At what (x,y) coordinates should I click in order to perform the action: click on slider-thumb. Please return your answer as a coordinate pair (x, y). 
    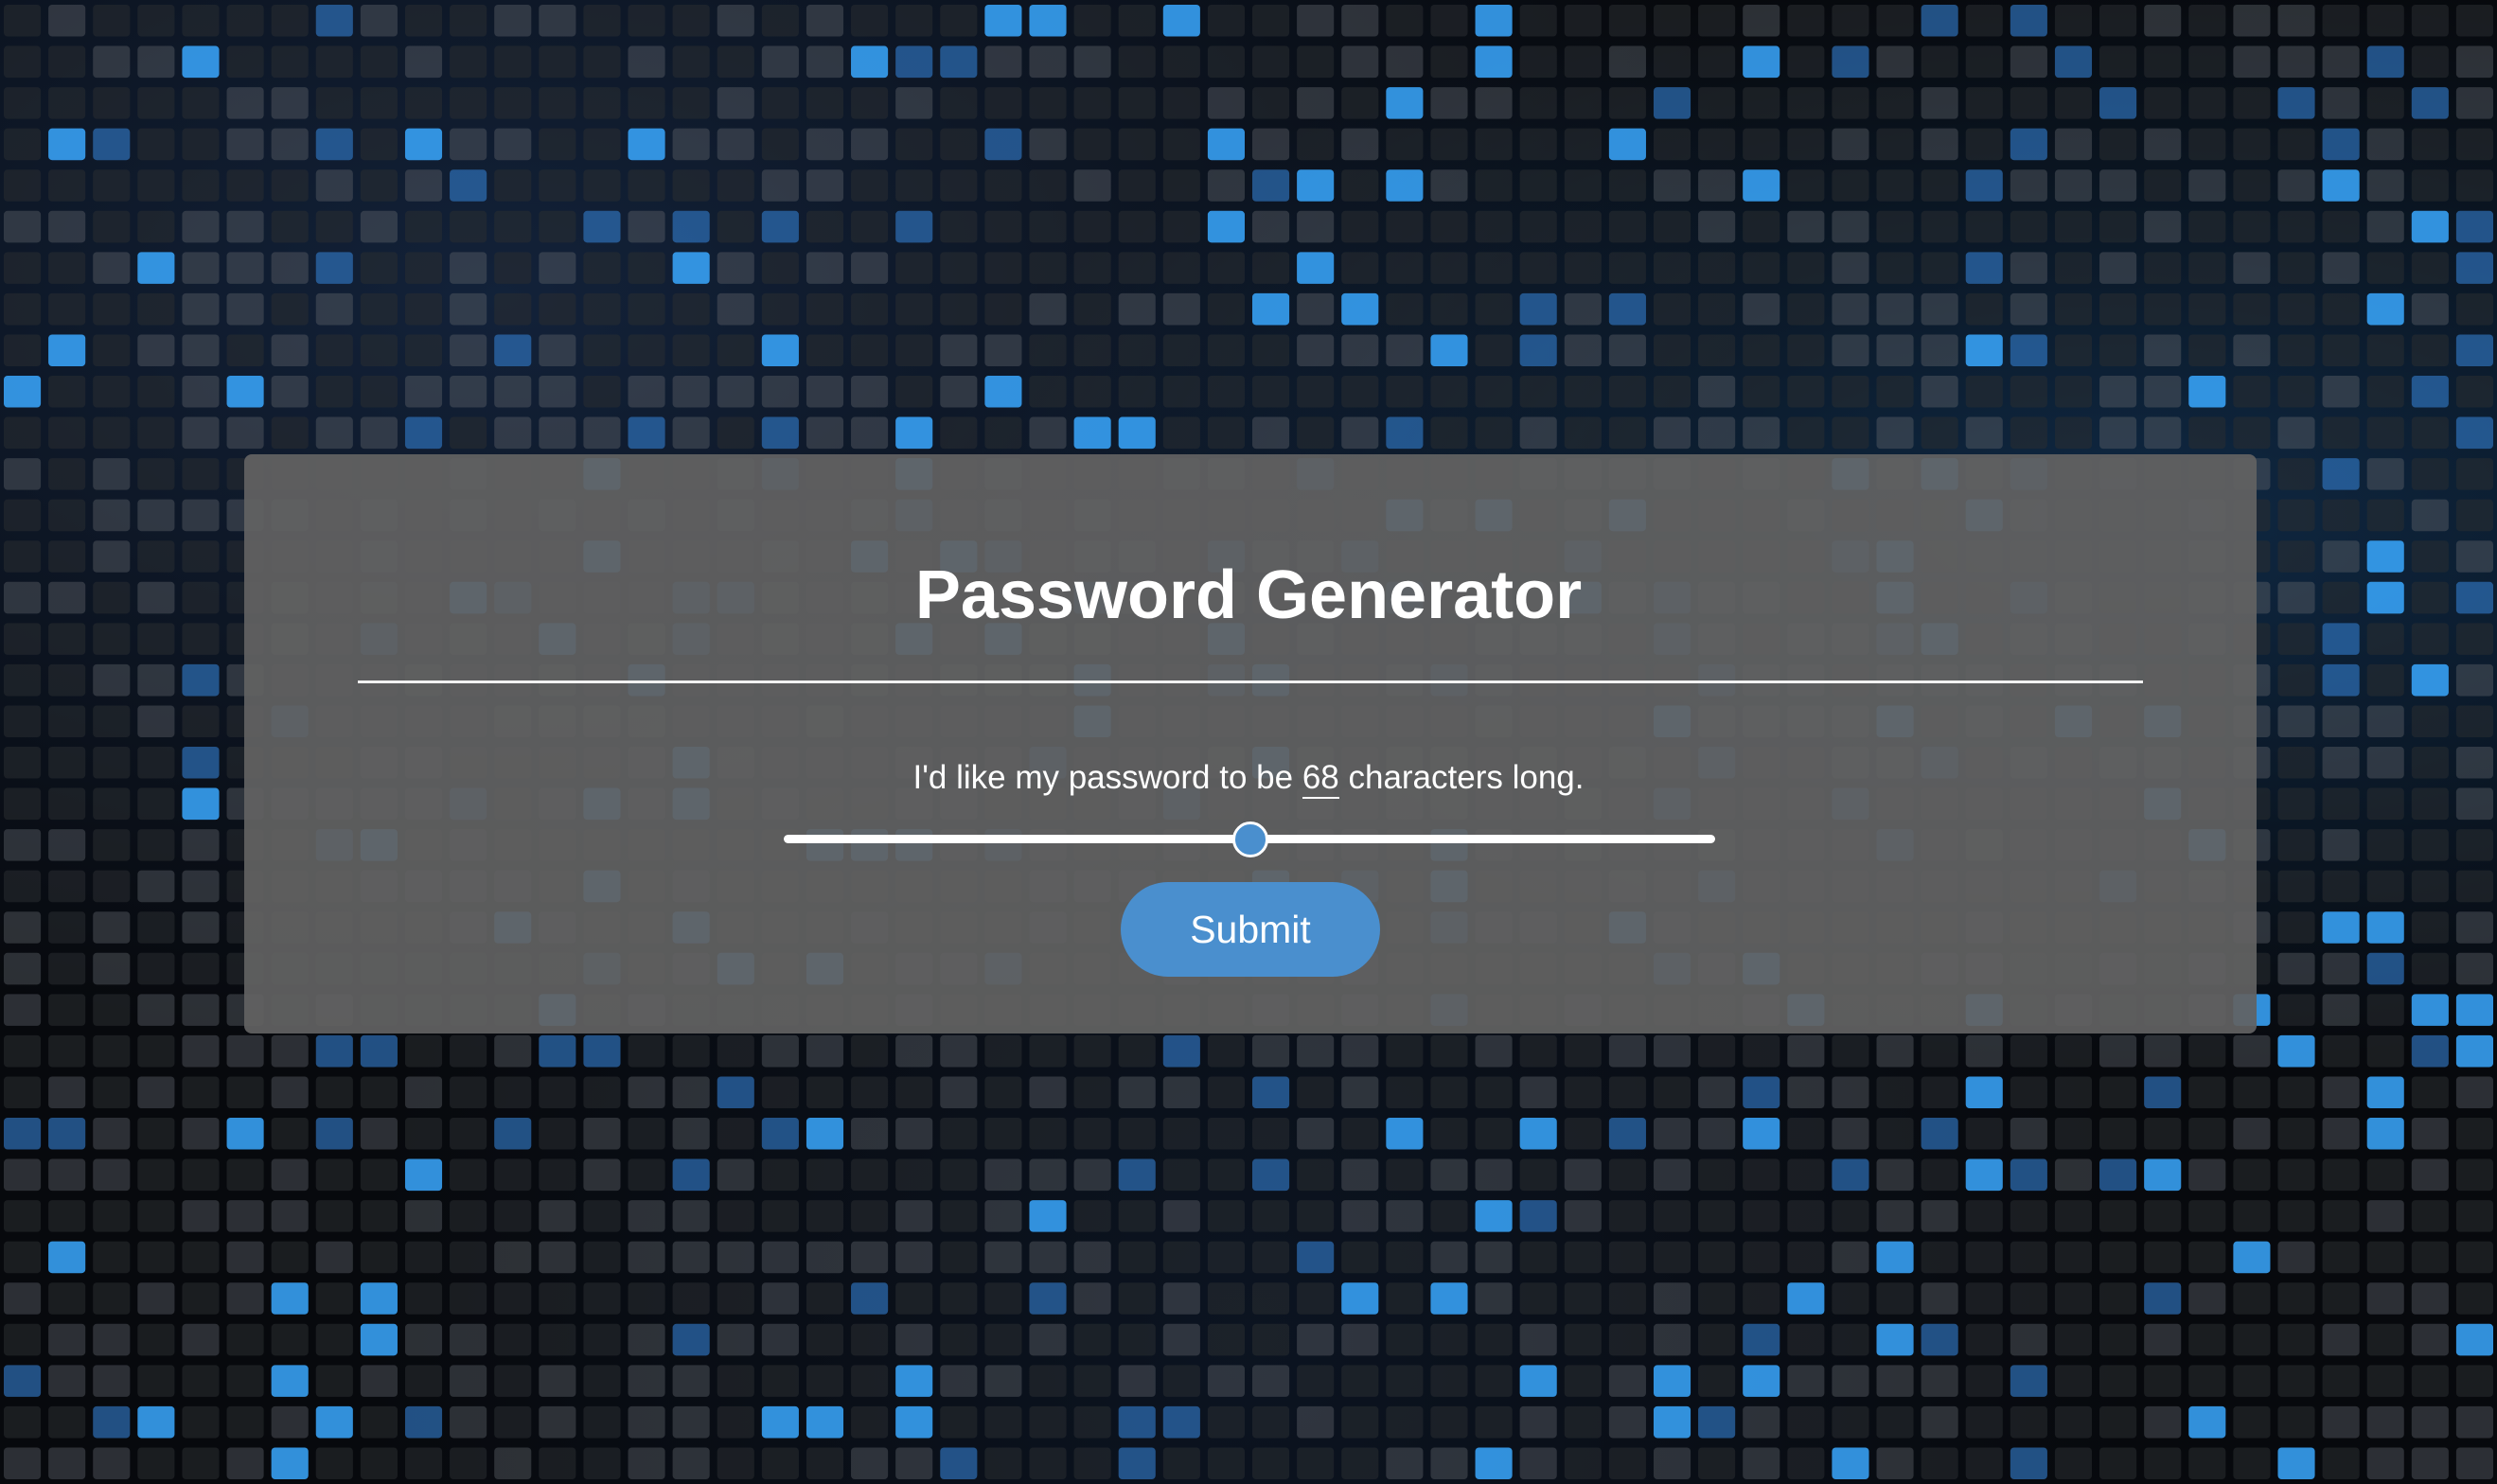
    Looking at the image, I should click on (1250, 839).